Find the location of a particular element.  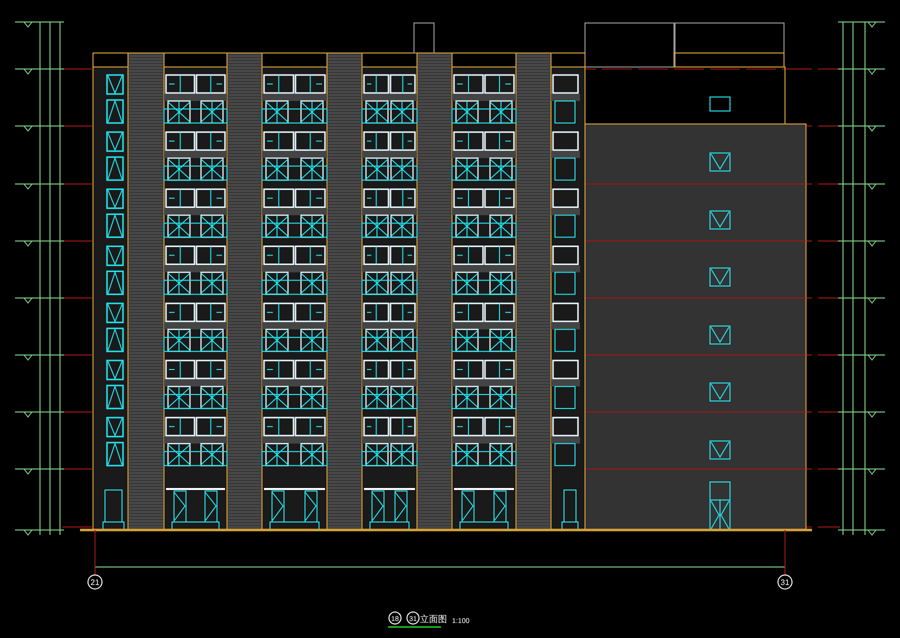

axis-label: 21 is located at coordinates (95, 582).